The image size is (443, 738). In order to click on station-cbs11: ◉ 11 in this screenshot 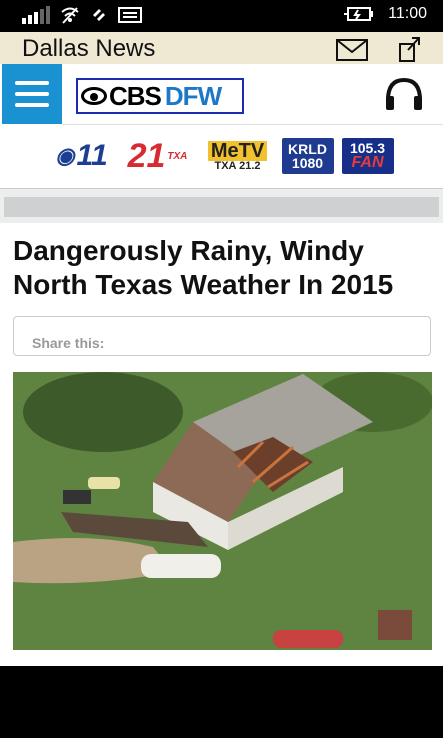, I will do `click(82, 156)`.